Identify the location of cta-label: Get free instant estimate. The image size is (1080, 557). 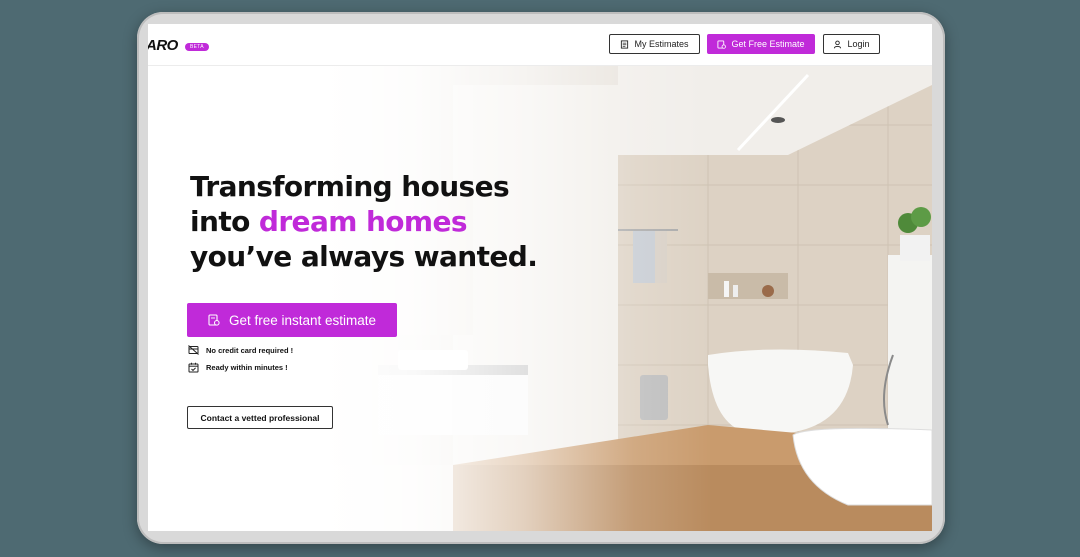
(302, 320).